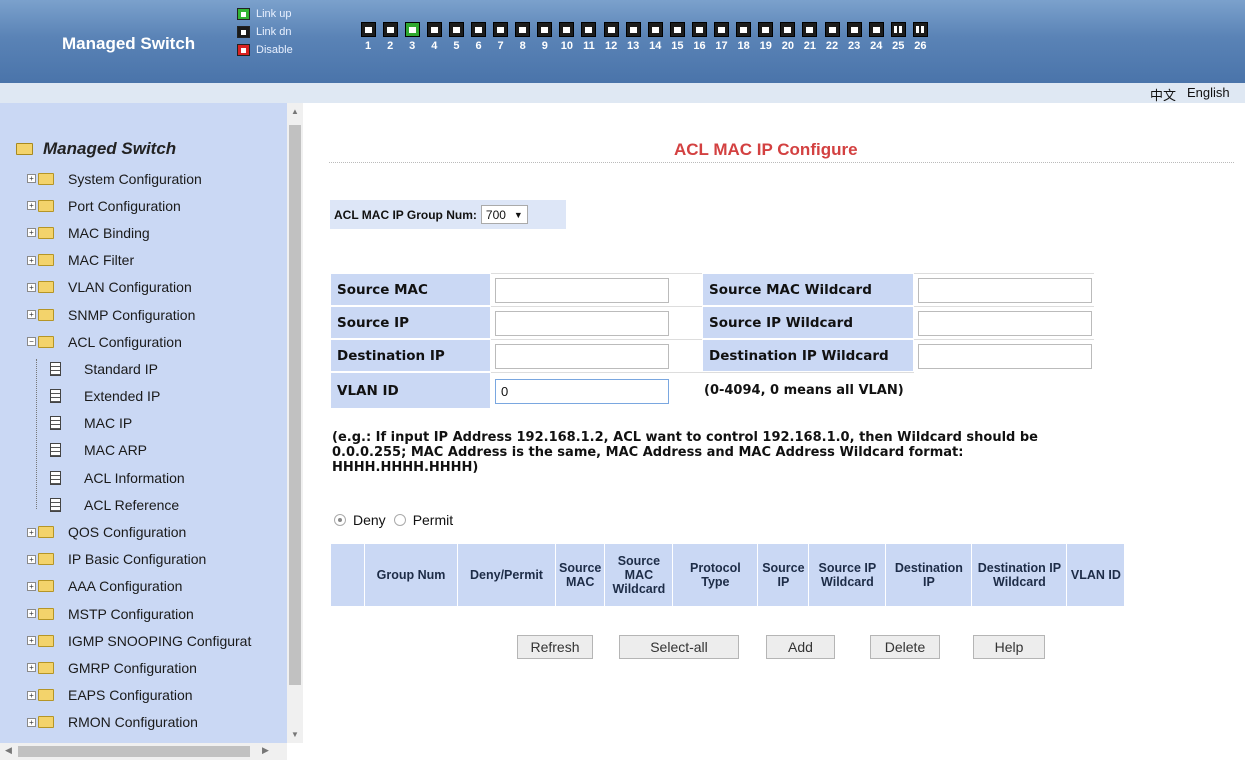 This screenshot has width=1245, height=760. Describe the element at coordinates (143, 640) in the screenshot. I see `sidebar-item-igmp-snooping-configurat: + IGMP SNOOPING Configurat` at that location.